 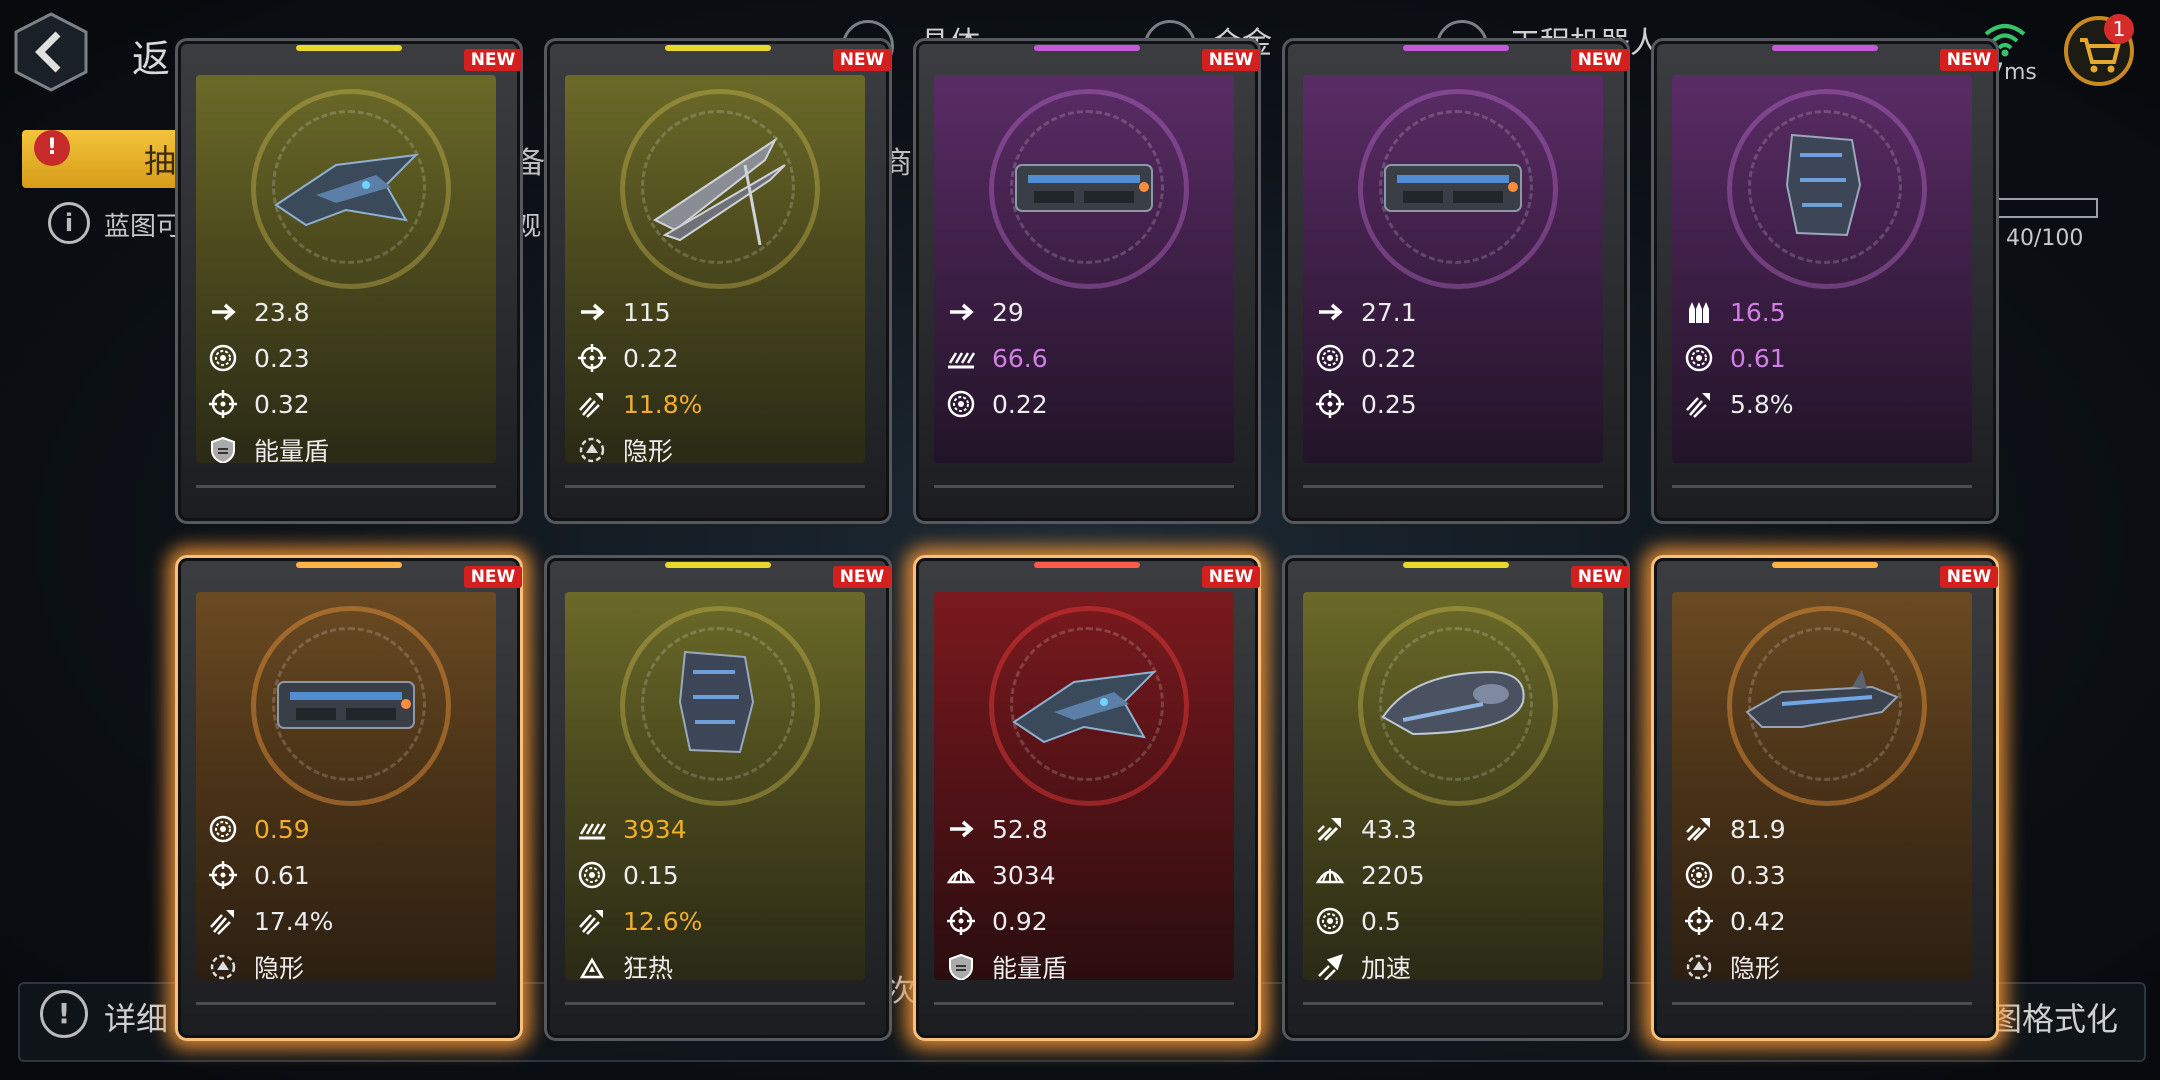 I want to click on stat-value: 29, so click(x=1008, y=312).